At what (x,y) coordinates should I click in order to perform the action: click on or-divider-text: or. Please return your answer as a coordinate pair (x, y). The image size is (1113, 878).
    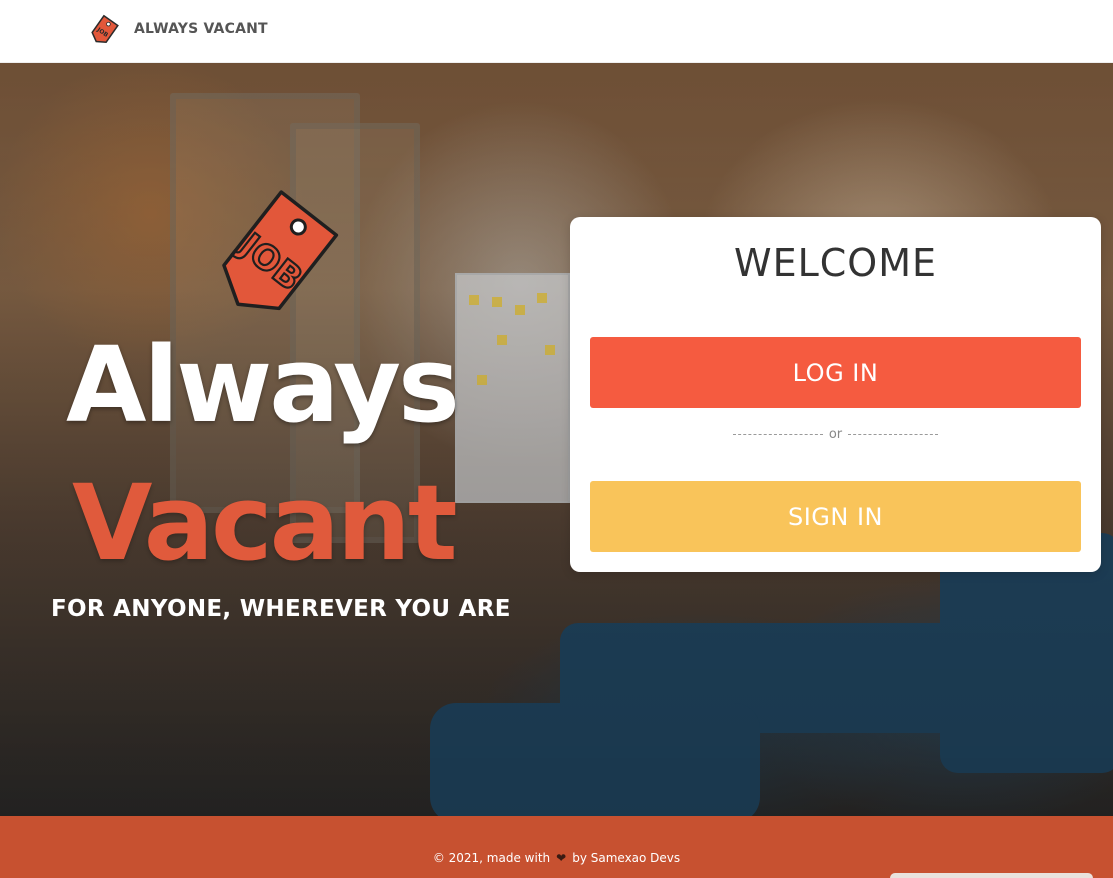
    Looking at the image, I should click on (835, 434).